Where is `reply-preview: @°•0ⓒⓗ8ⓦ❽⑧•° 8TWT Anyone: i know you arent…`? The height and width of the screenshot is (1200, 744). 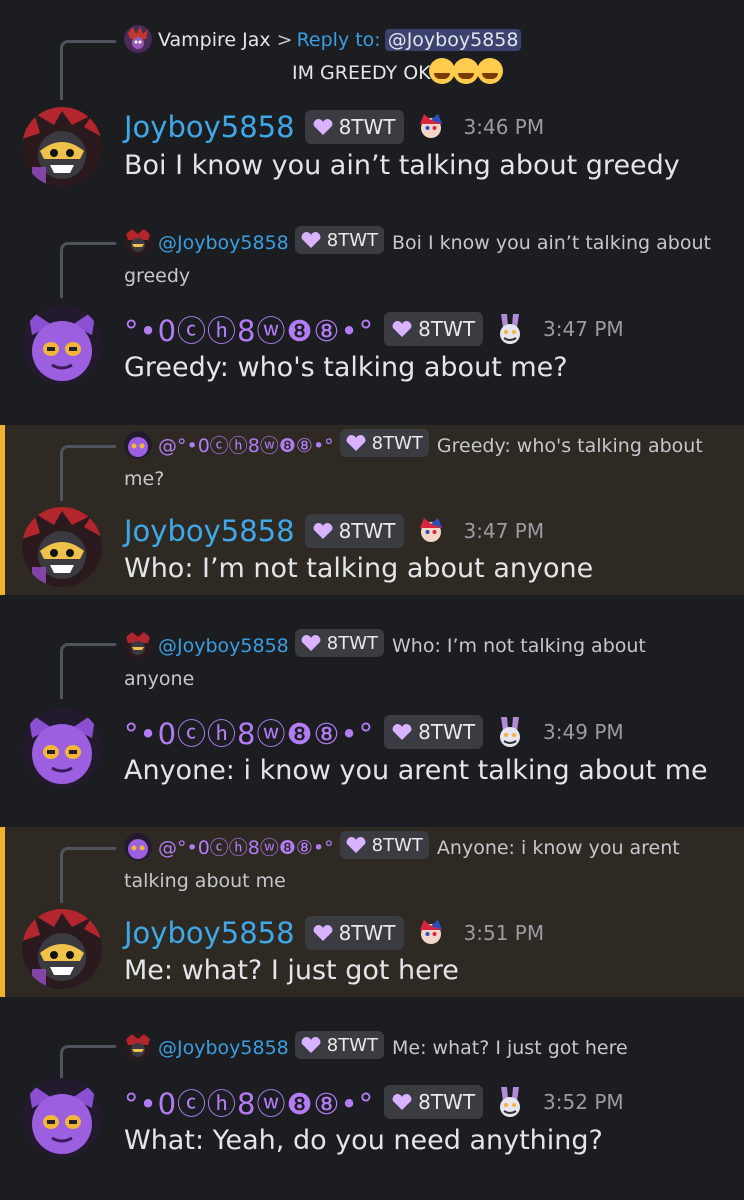
reply-preview: @°•0ⓒⓗ8ⓦ❽⑧•° 8TWT Anyone: i know you arent… is located at coordinates (419, 864).